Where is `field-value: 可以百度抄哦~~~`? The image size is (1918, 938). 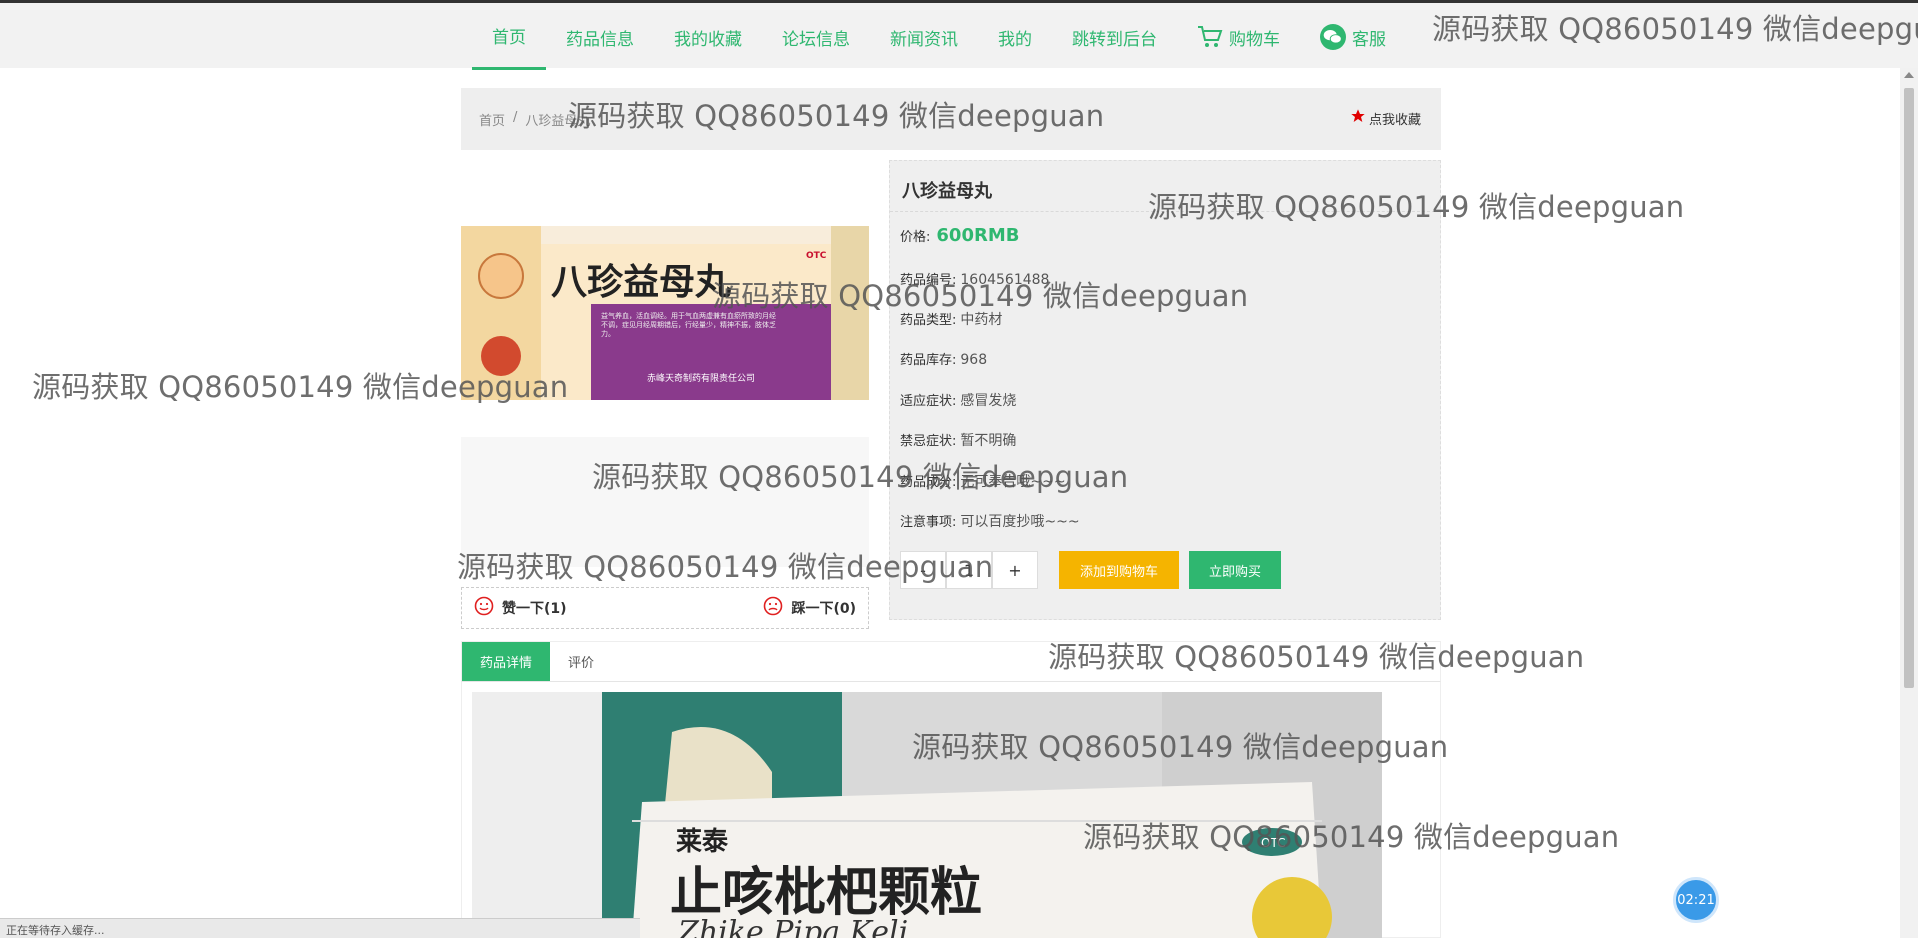
field-value: 可以百度抄哦~~~ is located at coordinates (1020, 522).